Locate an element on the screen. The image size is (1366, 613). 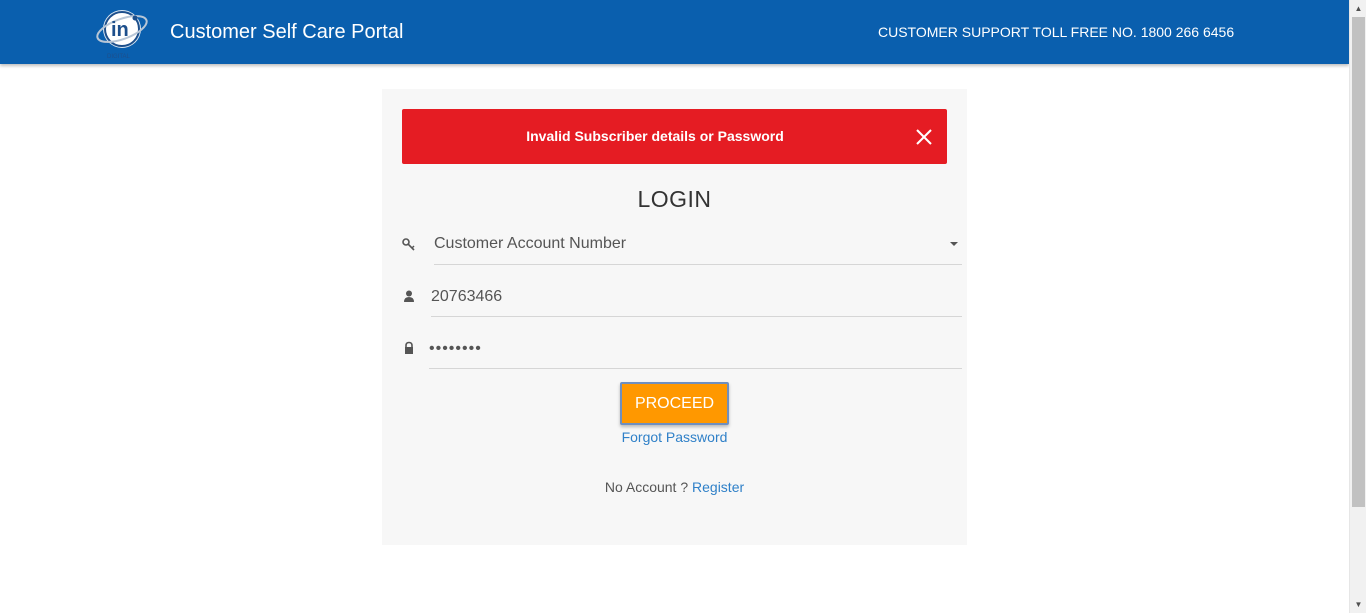
lock-icon is located at coordinates (409, 348).